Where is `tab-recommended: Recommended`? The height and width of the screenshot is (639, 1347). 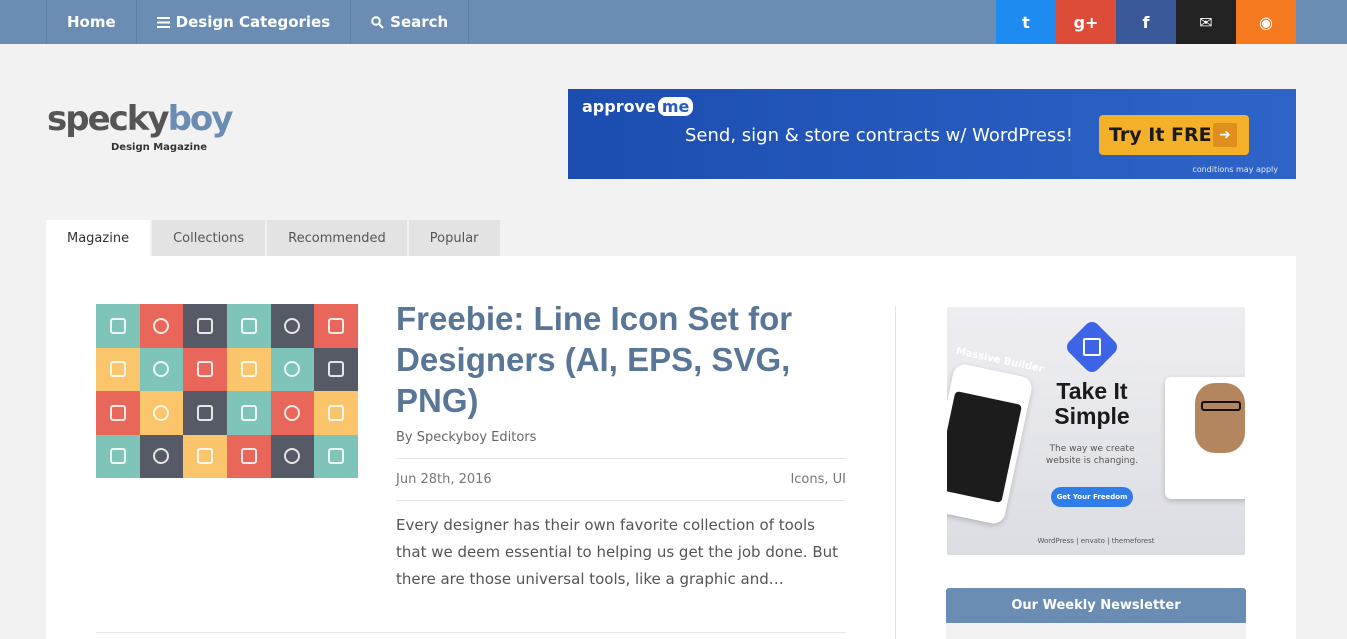
tab-recommended: Recommended is located at coordinates (337, 238).